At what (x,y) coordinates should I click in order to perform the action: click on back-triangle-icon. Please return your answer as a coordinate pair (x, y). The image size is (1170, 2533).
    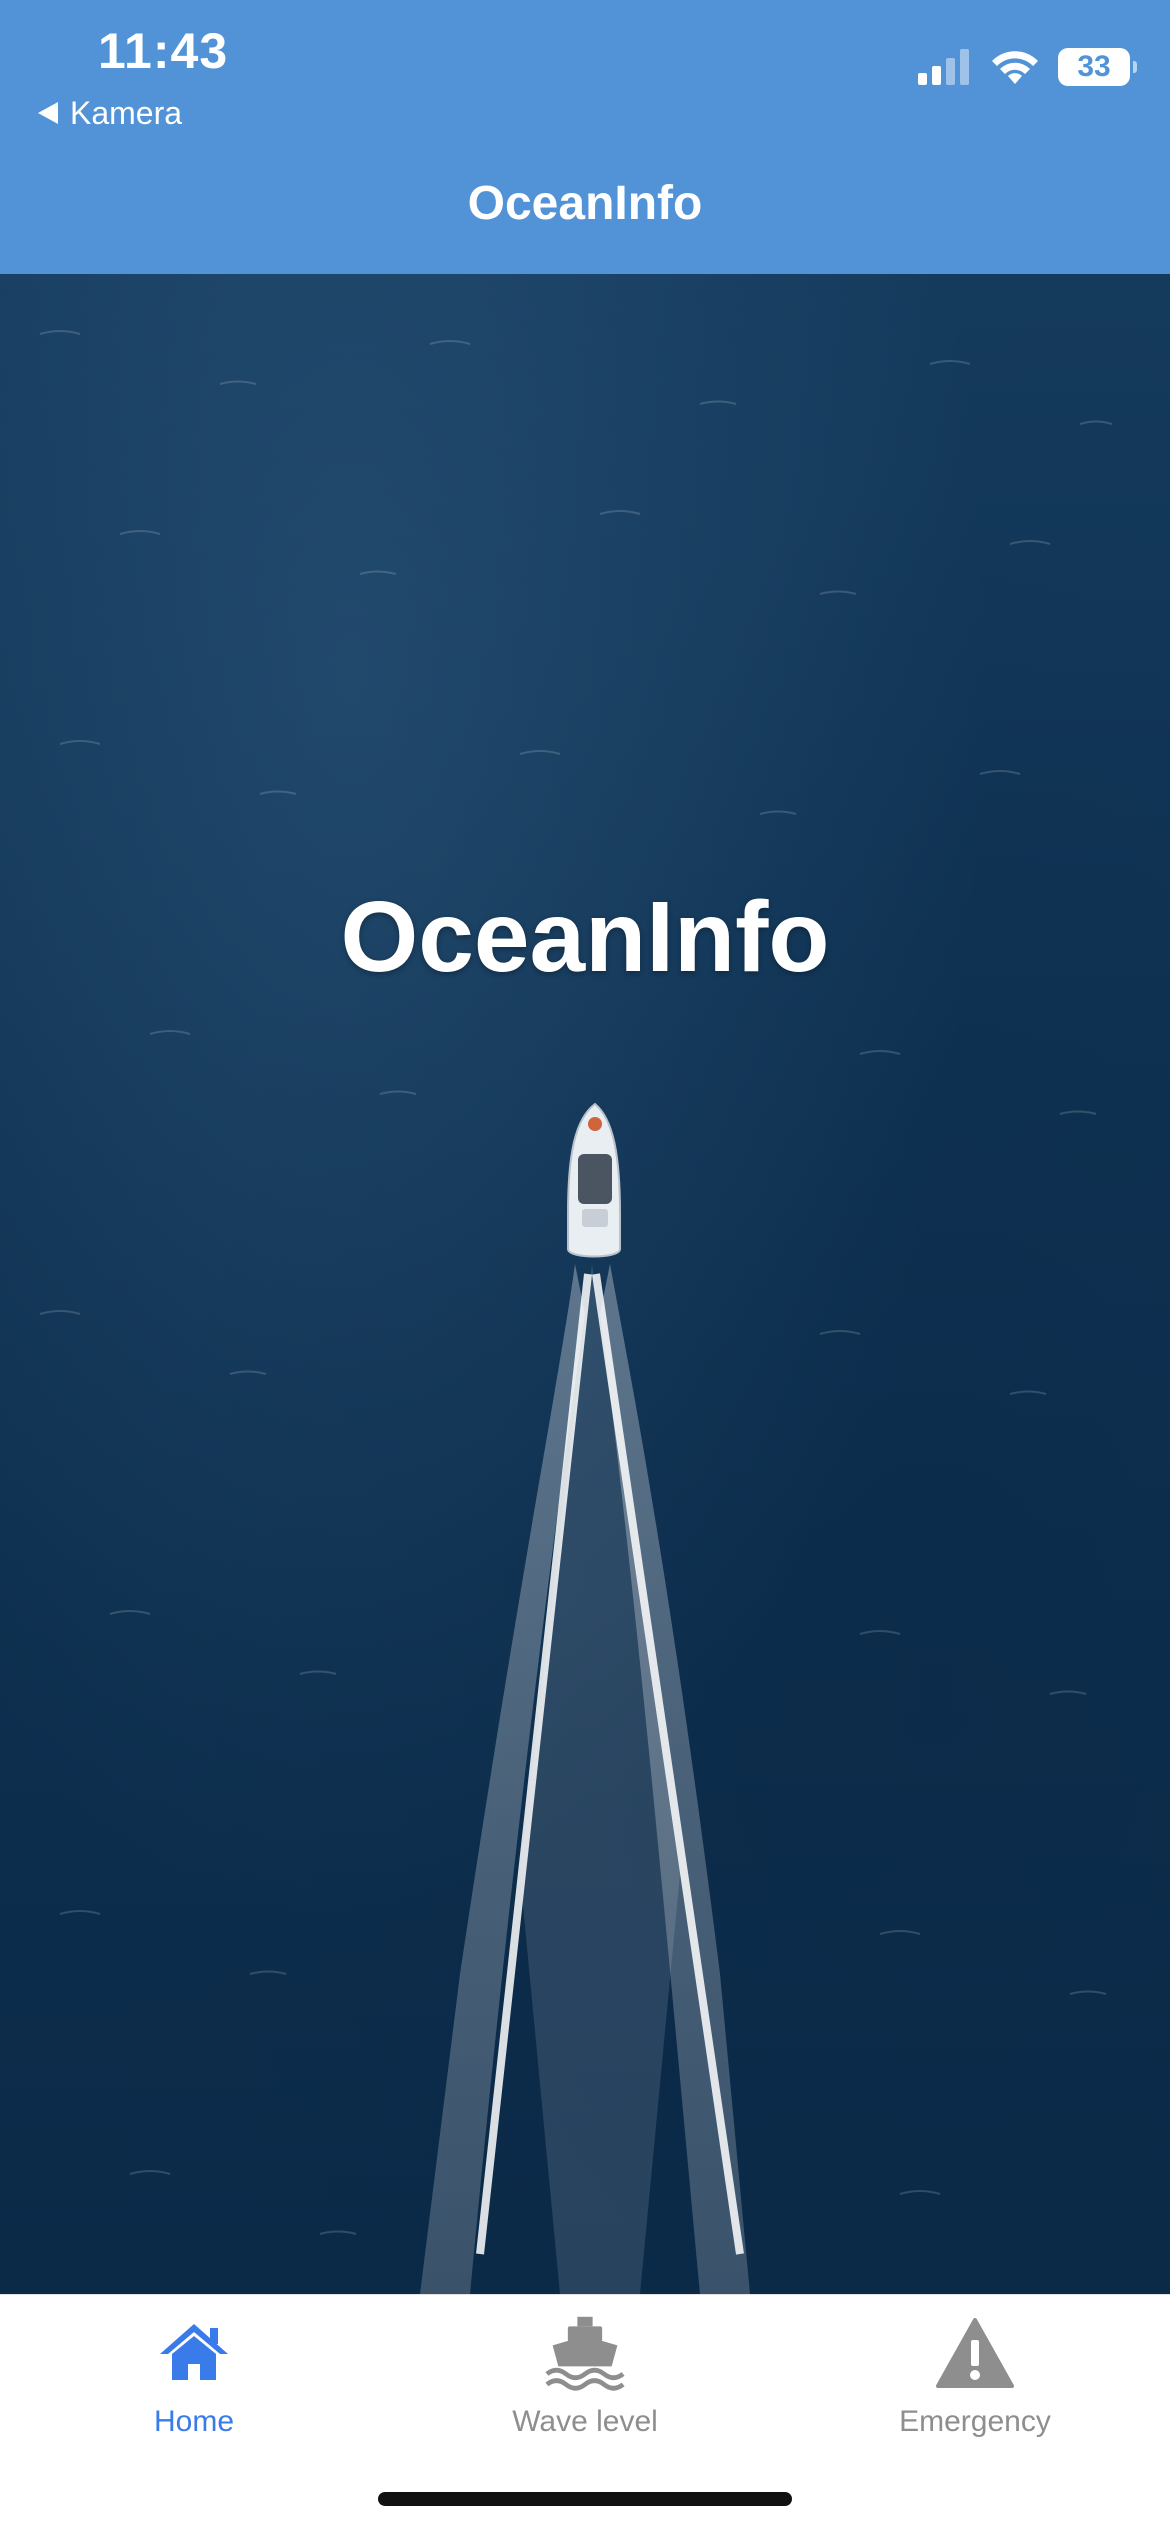
    Looking at the image, I should click on (48, 113).